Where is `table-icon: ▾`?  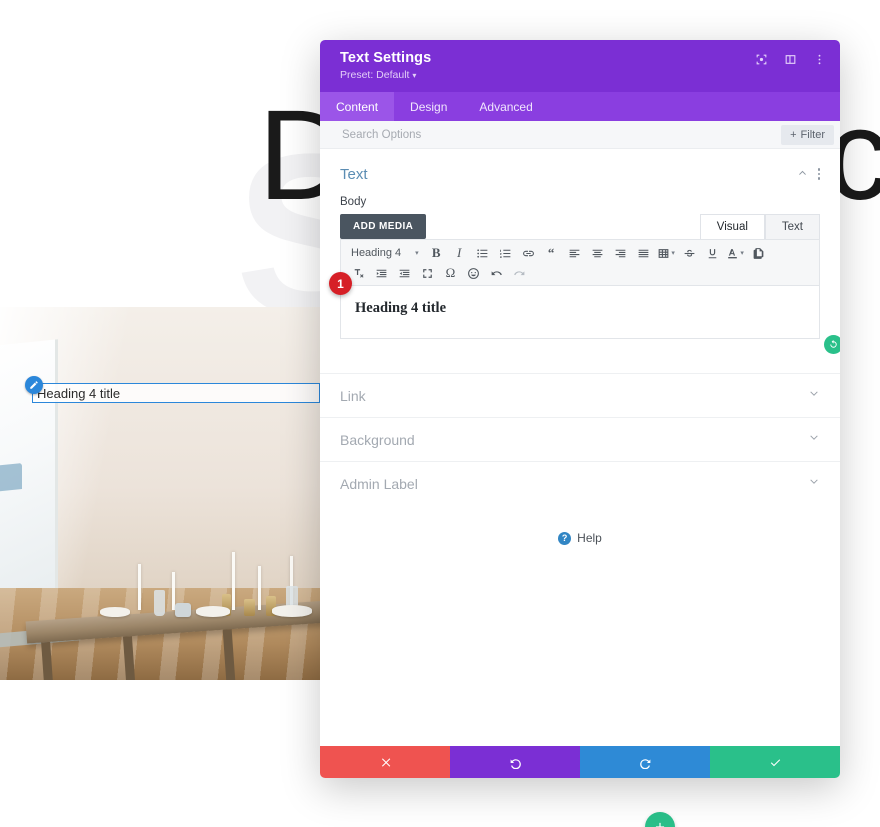 table-icon: ▾ is located at coordinates (666, 253).